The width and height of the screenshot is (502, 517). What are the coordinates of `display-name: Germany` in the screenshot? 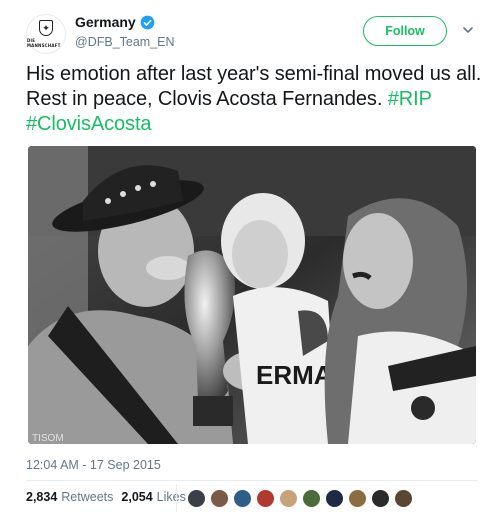 It's located at (105, 22).